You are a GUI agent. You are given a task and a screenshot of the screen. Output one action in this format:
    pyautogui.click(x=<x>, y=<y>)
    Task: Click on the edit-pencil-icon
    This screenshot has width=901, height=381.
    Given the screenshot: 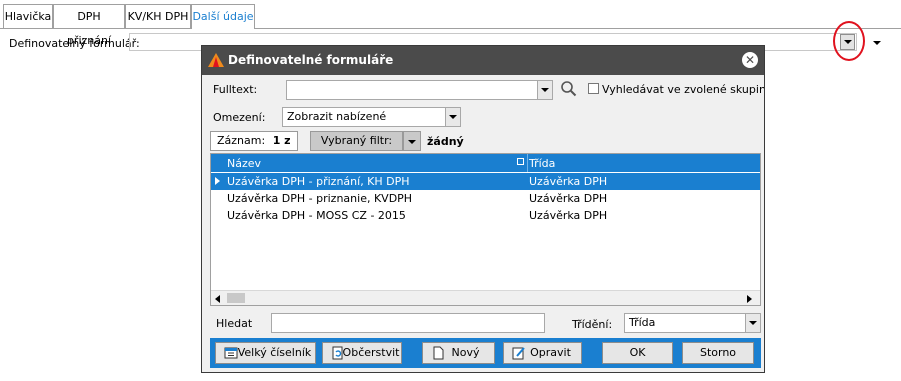 What is the action you would take?
    pyautogui.click(x=518, y=353)
    